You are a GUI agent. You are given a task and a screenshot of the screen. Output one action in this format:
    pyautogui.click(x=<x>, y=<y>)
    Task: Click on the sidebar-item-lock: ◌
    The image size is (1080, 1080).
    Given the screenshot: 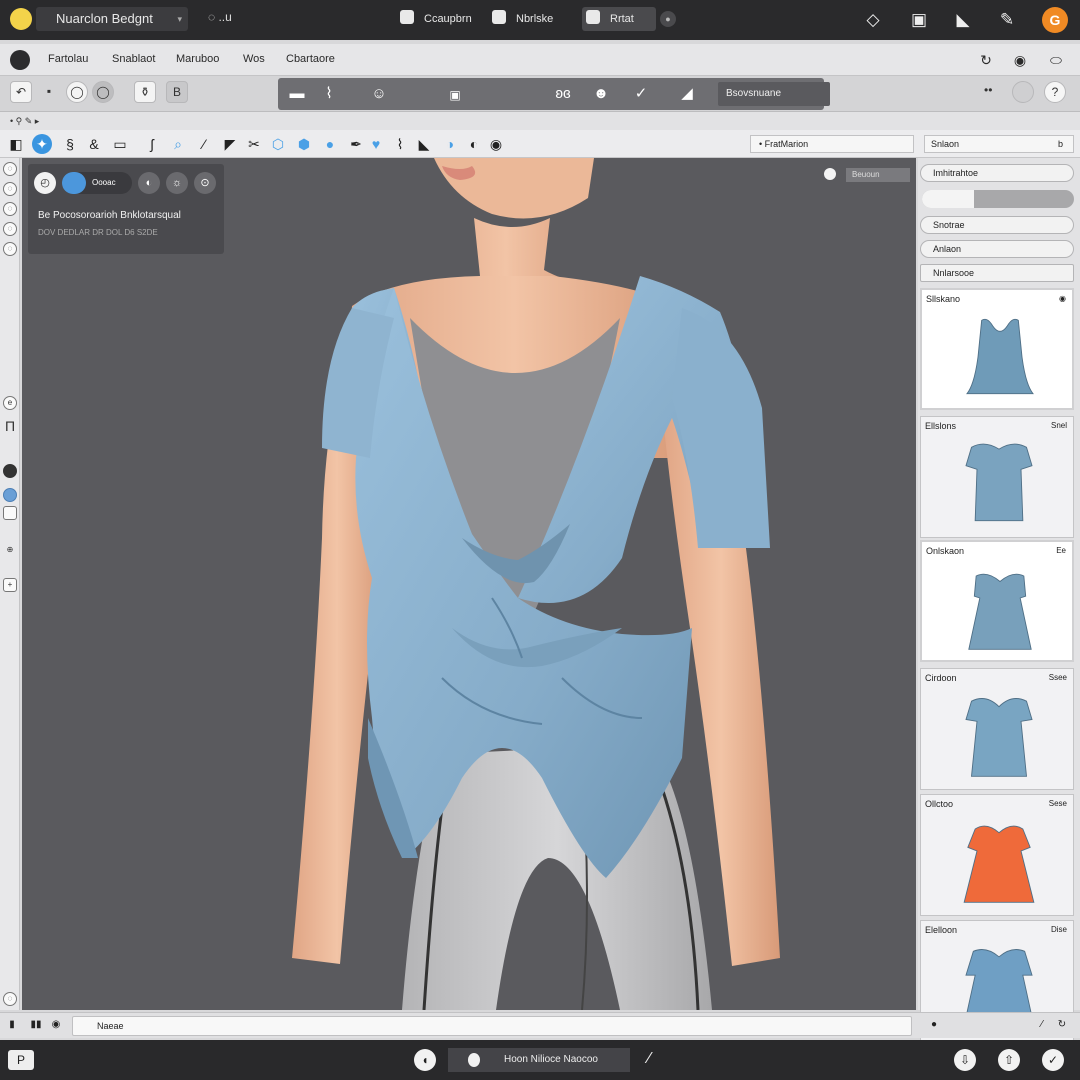 What is the action you would take?
    pyautogui.click(x=10, y=249)
    